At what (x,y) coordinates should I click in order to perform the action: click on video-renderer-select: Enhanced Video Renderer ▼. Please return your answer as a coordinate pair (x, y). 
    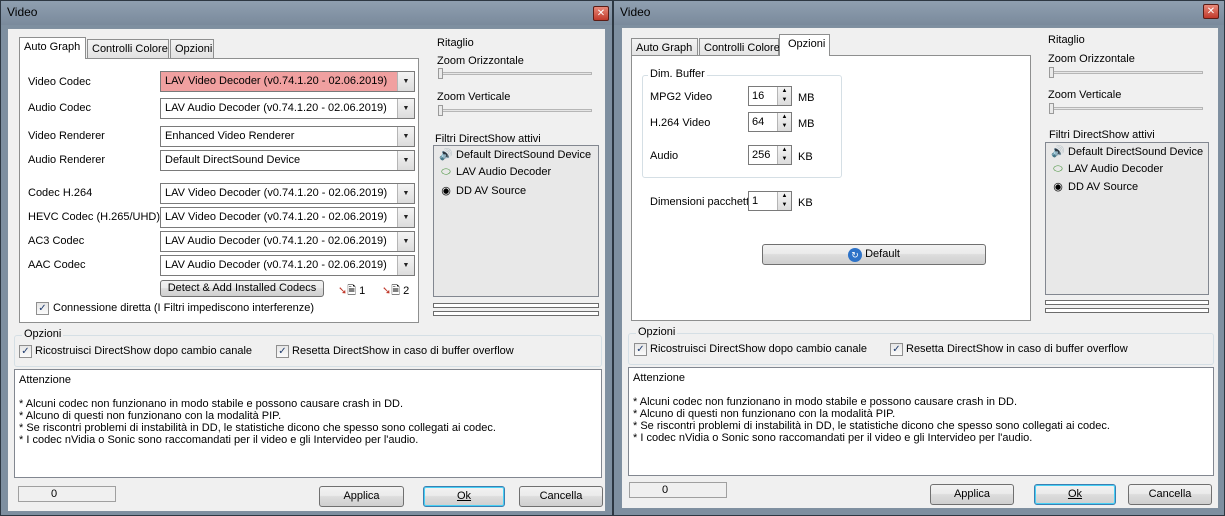
    Looking at the image, I should click on (287, 136).